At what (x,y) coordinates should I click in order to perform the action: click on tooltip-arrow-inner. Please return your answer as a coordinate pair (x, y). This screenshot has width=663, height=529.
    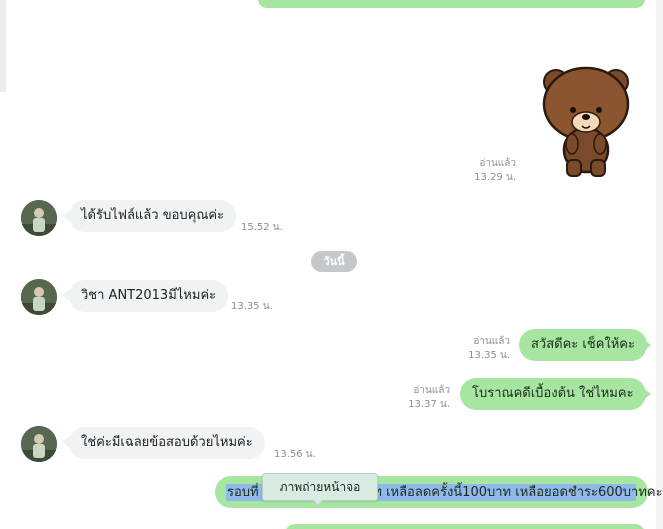
    Looking at the image, I should click on (318, 502).